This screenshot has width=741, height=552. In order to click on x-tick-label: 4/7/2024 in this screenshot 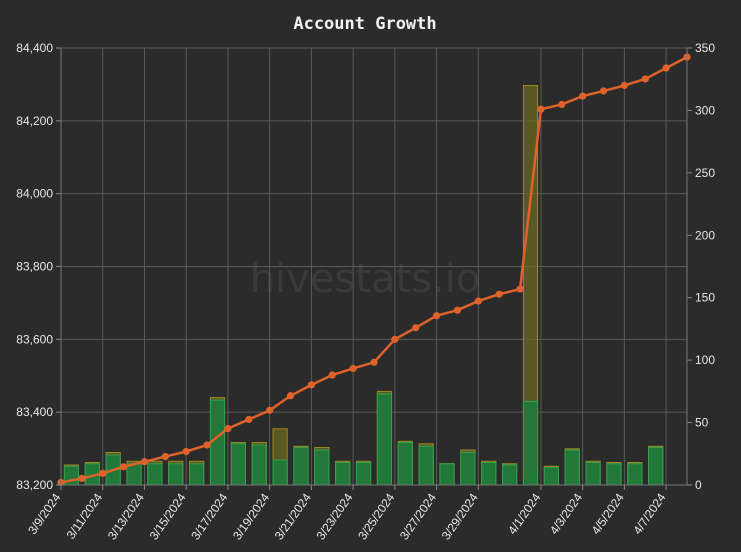, I will do `click(649, 513)`.